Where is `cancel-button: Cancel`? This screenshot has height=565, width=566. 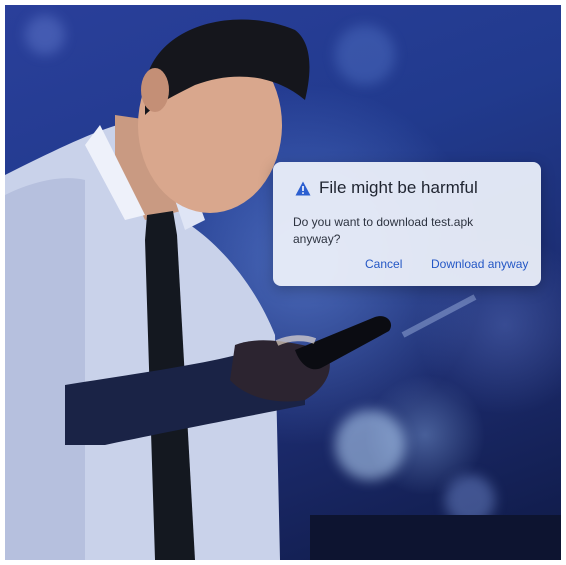
cancel-button: Cancel is located at coordinates (383, 264).